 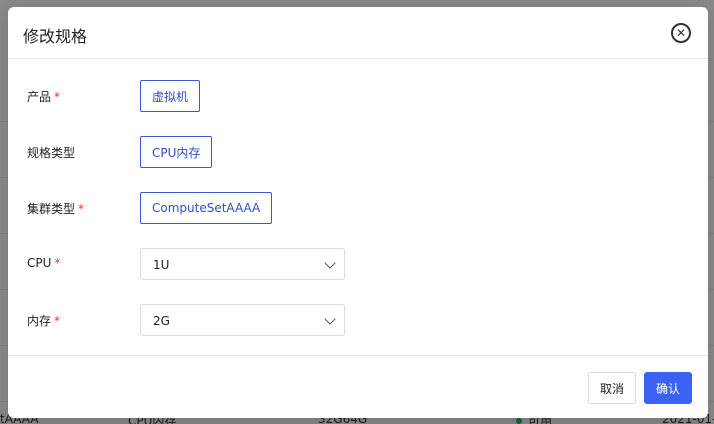 What do you see at coordinates (681, 33) in the screenshot?
I see `close-icon: ✕` at bounding box center [681, 33].